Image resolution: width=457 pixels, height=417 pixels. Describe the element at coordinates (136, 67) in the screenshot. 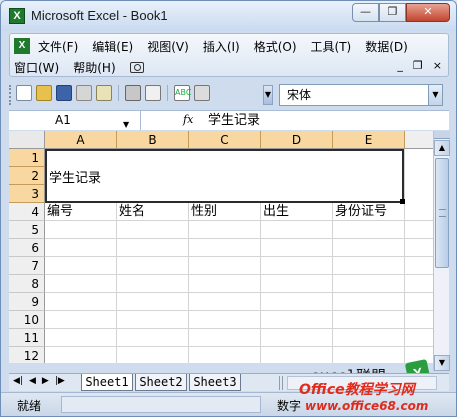

I see `camera-icon` at that location.